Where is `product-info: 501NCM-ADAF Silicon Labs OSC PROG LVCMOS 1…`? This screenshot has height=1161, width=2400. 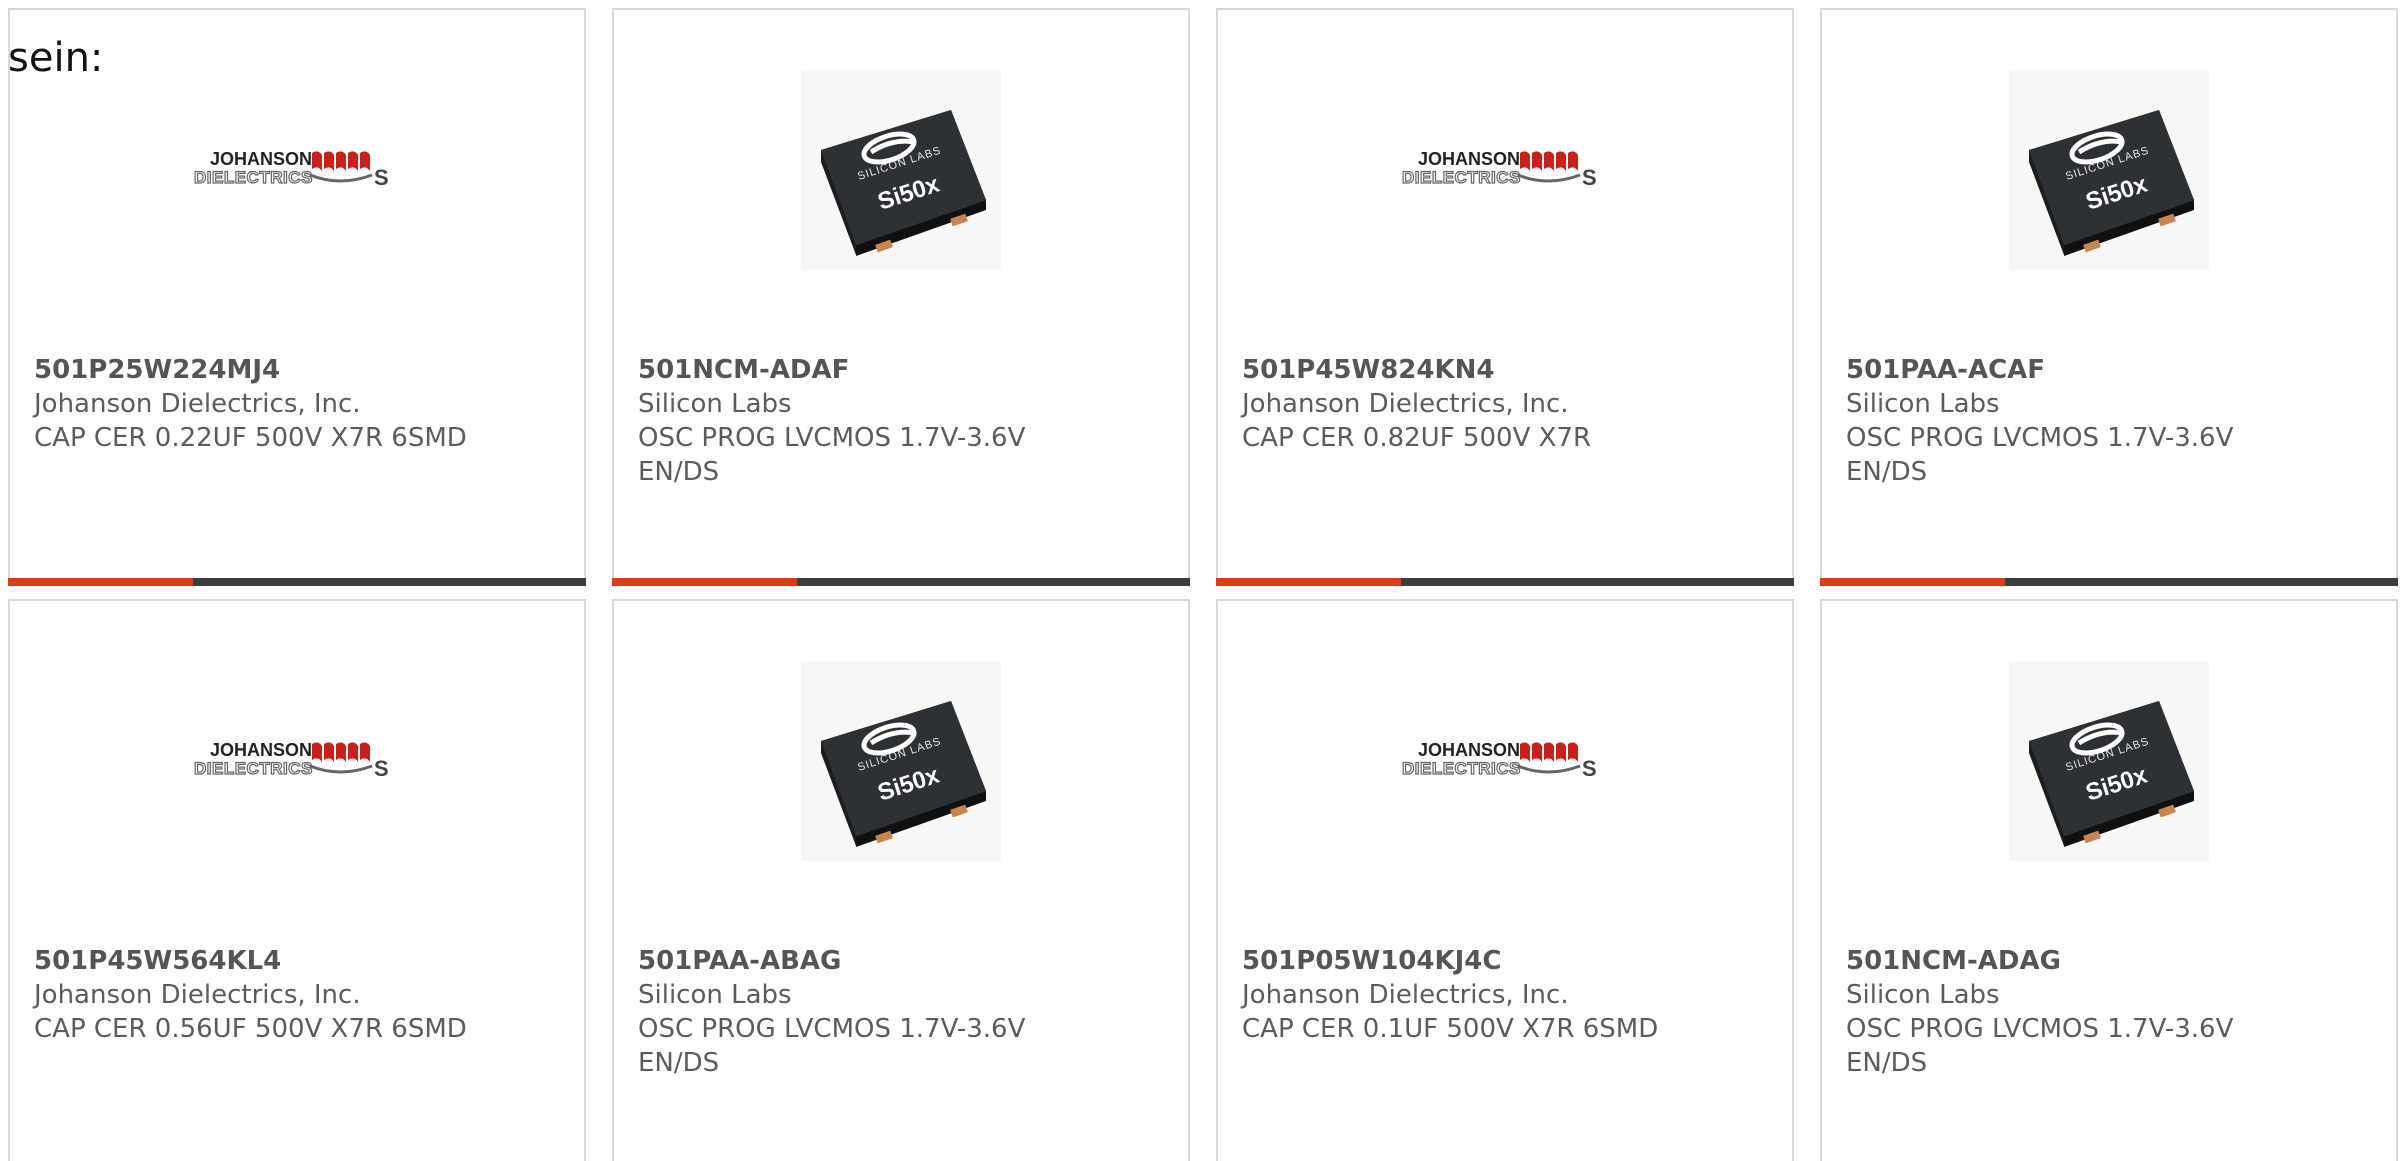 product-info: 501NCM-ADAF Silicon Labs OSC PROG LVCMOS 1… is located at coordinates (901, 421).